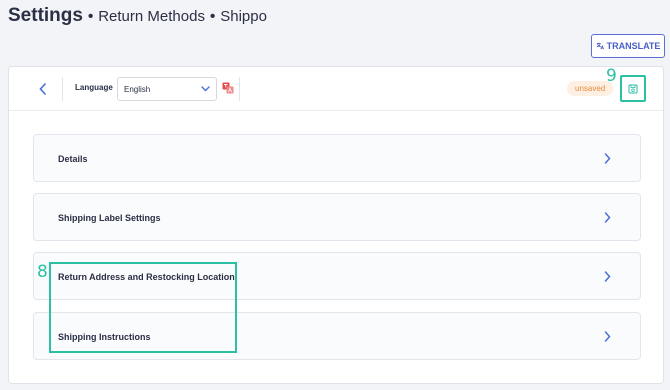  I want to click on section-details: Details, so click(337, 158).